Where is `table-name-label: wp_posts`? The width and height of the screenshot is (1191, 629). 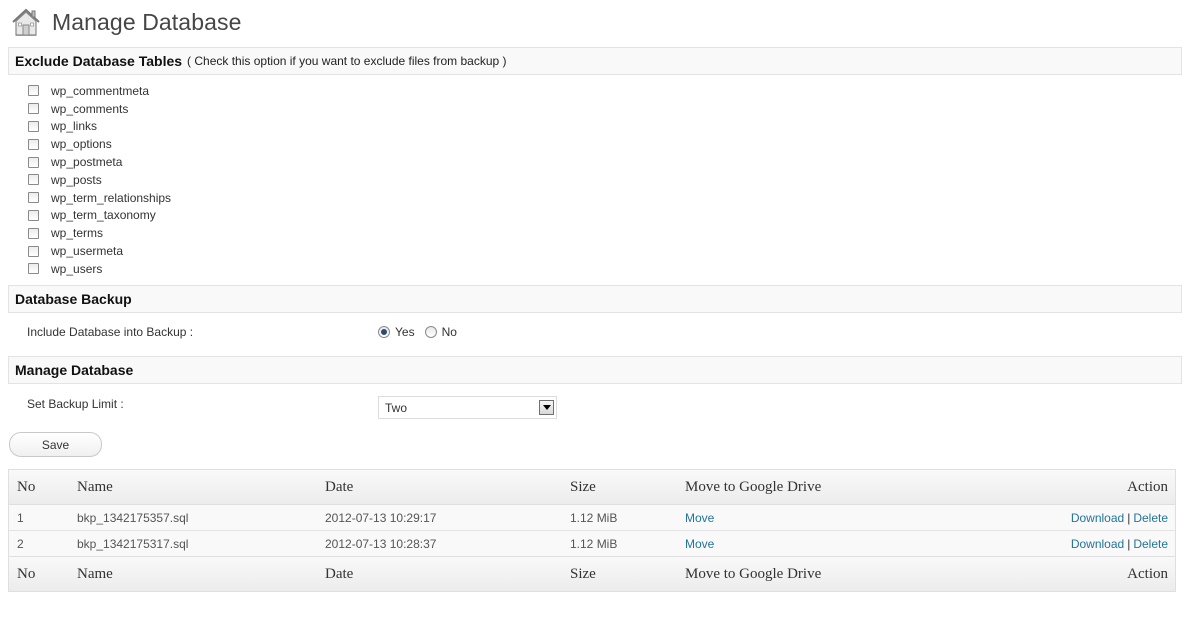
table-name-label: wp_posts is located at coordinates (76, 179).